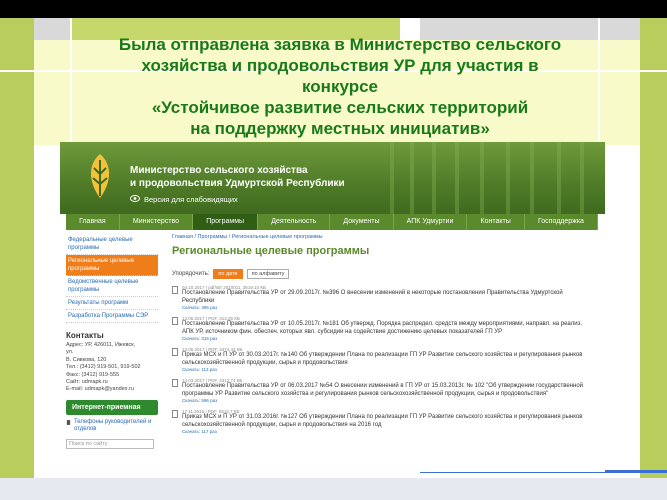 The image size is (667, 500). What do you see at coordinates (431, 222) in the screenshot?
I see `nav-item-apk: АПК Удмуртии` at bounding box center [431, 222].